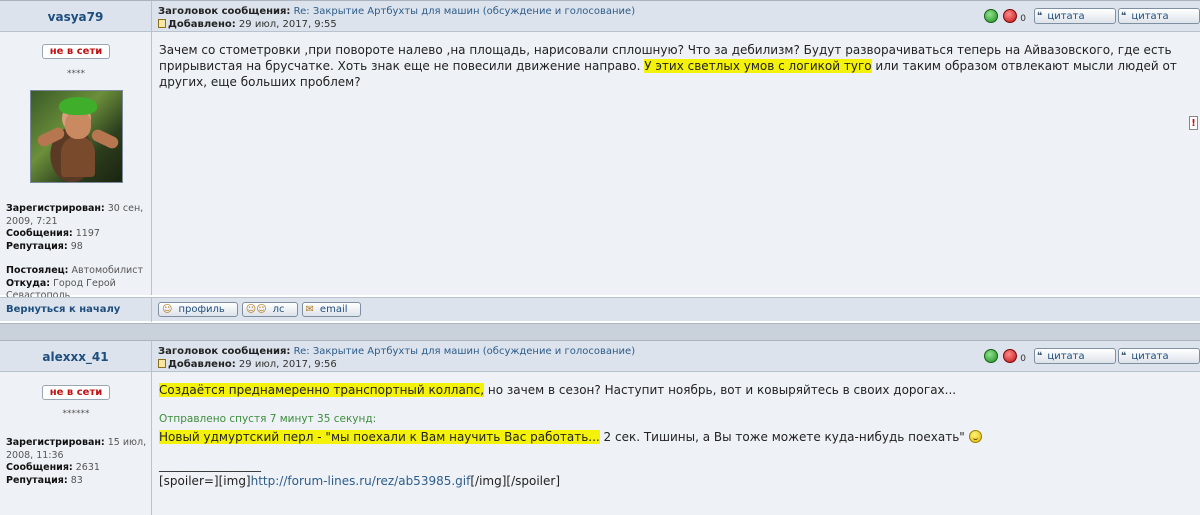 The height and width of the screenshot is (515, 1200). What do you see at coordinates (205, 481) in the screenshot?
I see `signature-text: [spoiler=][img]` at bounding box center [205, 481].